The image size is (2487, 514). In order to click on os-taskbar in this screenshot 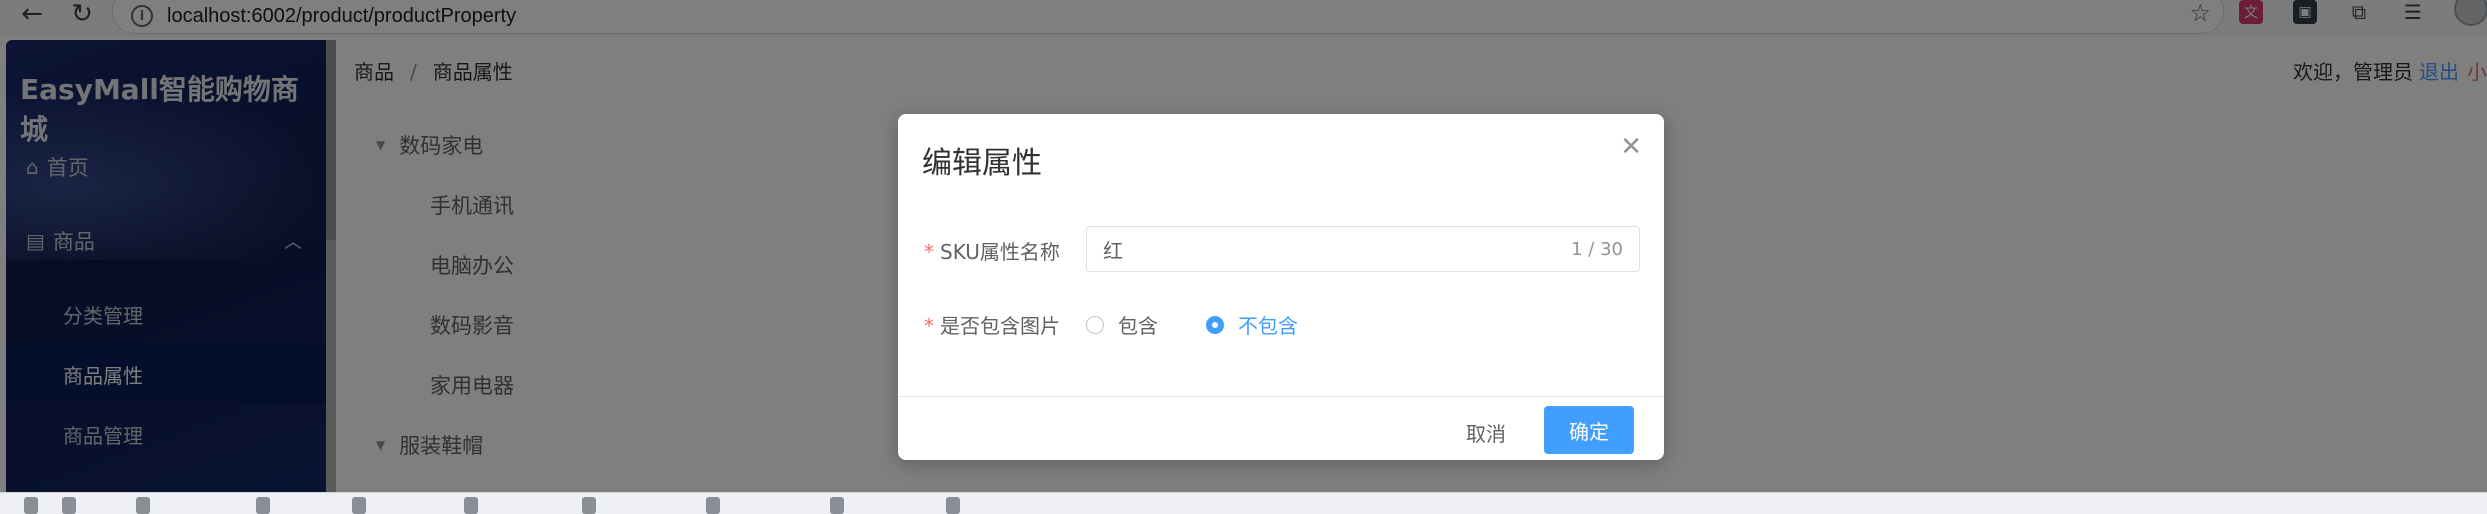, I will do `click(1243, 503)`.